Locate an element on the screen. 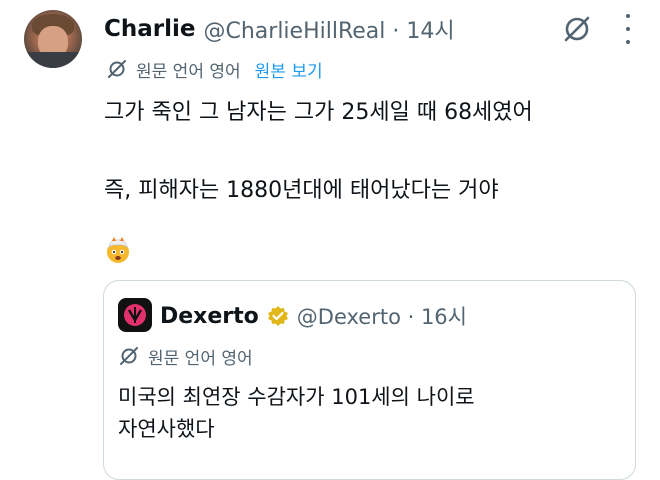  tweet-text-line-1: 그가 죽인 그 남자는 그가 25세일 때 68세였어 is located at coordinates (318, 112).